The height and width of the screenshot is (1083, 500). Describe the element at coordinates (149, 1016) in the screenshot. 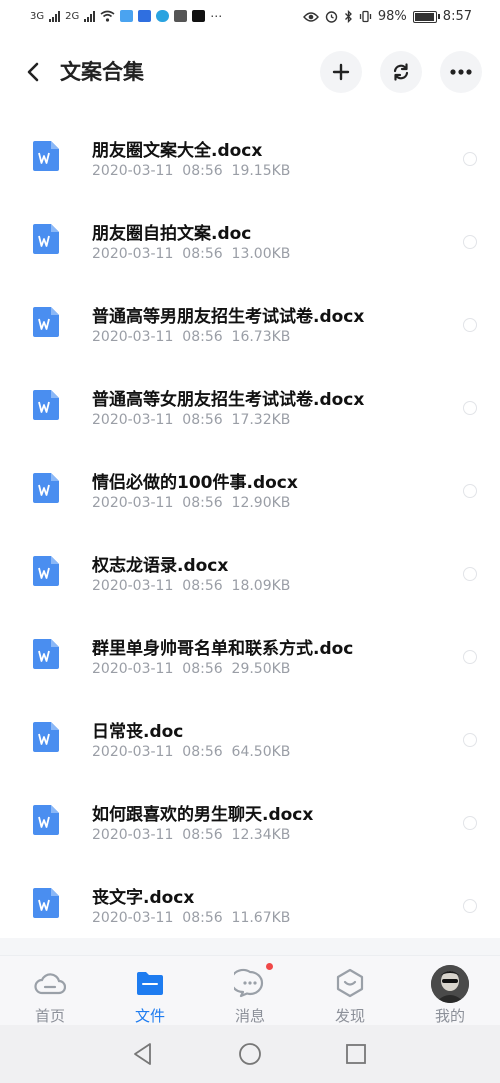

I see `tab-label: 文件` at that location.